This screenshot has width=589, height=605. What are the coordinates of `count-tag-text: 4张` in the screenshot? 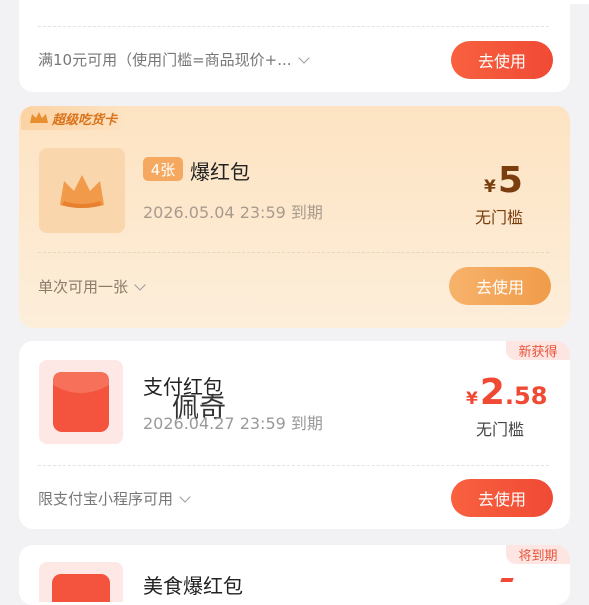 It's located at (163, 169).